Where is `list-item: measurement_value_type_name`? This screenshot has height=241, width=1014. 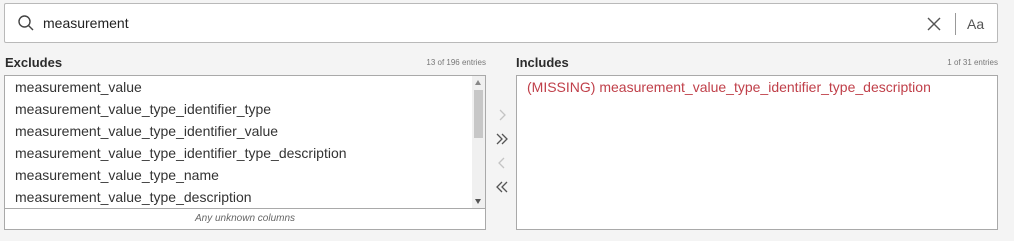 list-item: measurement_value_type_name is located at coordinates (238, 175).